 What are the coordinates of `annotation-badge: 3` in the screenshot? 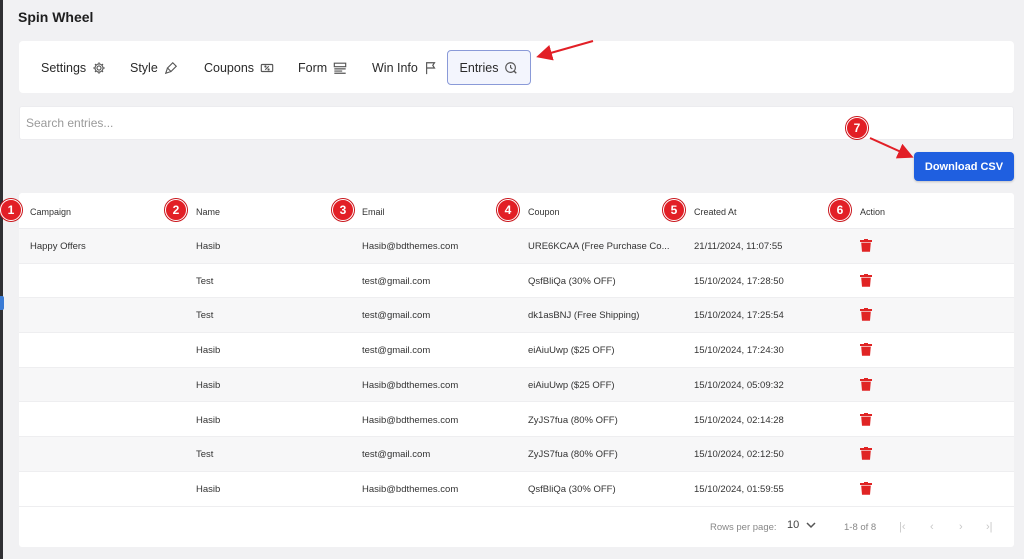 It's located at (343, 210).